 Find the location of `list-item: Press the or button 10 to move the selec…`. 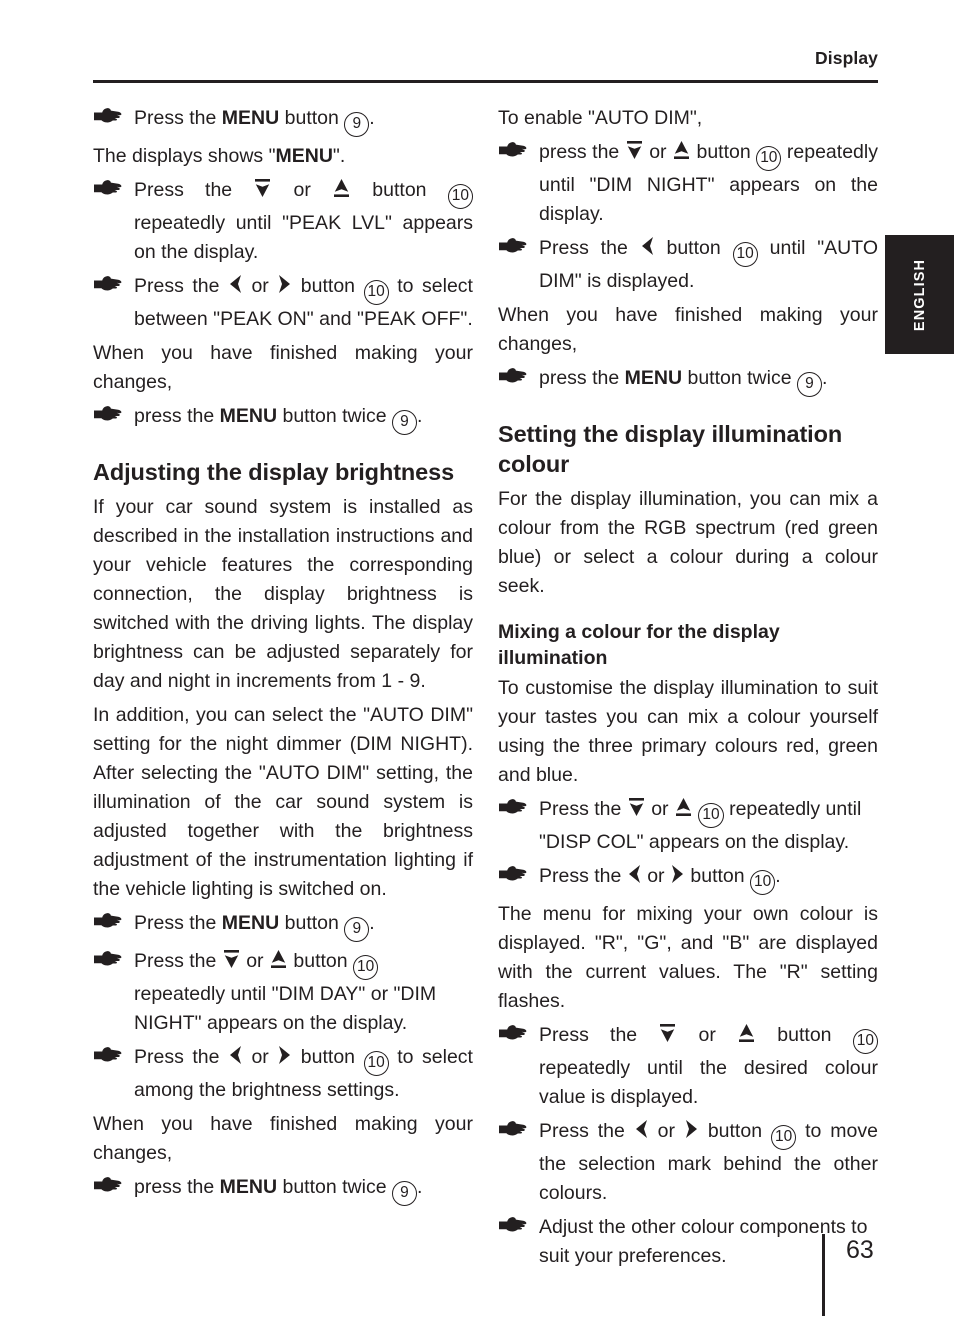

list-item: Press the or button 10 to move the selec… is located at coordinates (688, 1162).